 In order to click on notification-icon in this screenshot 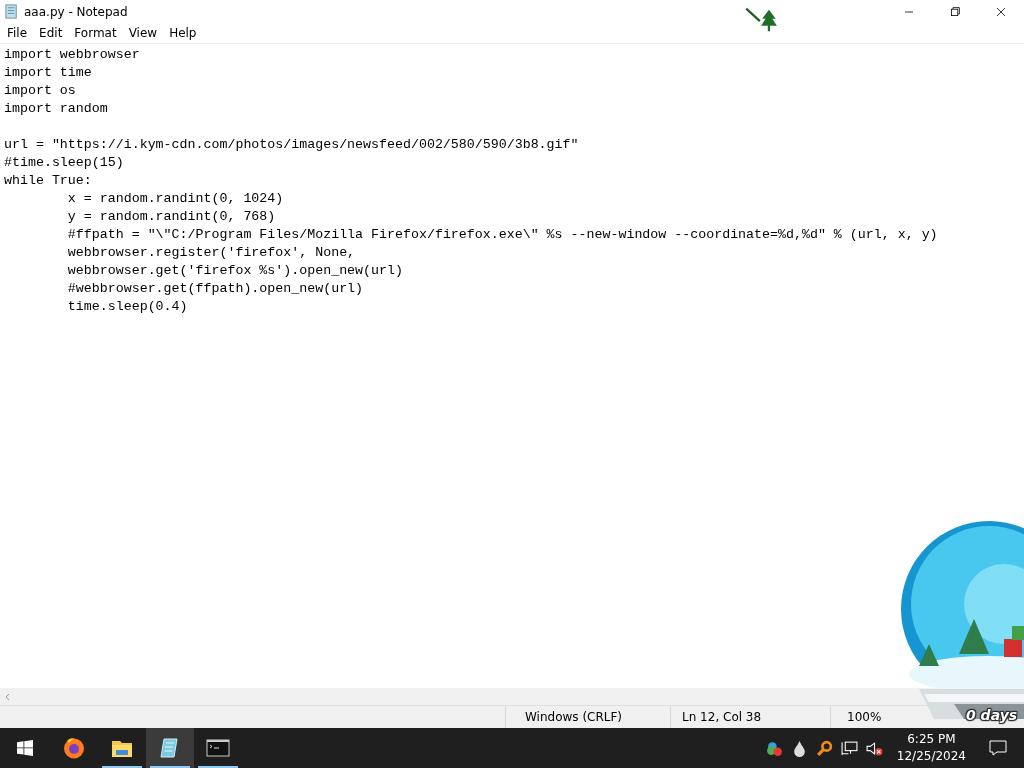, I will do `click(998, 748)`.